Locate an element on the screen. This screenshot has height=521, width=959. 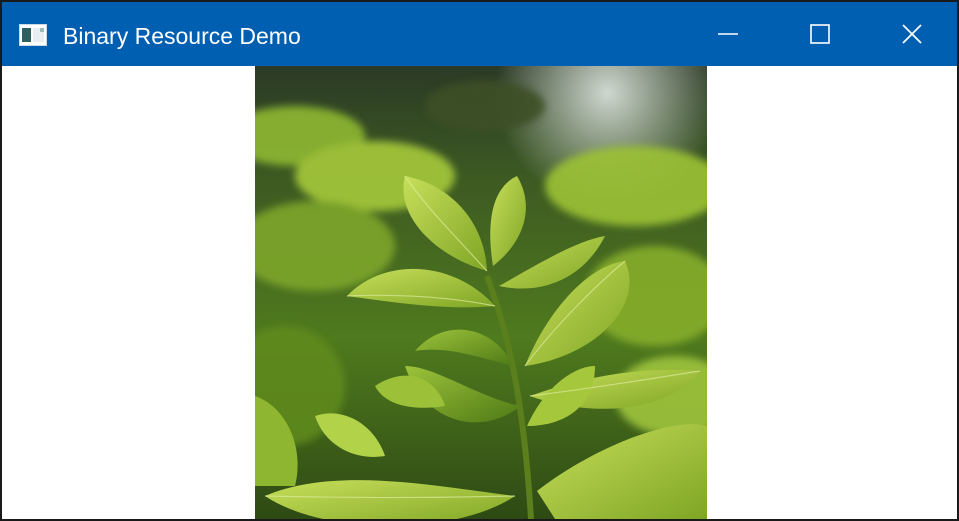
maximize-icon is located at coordinates (820, 34).